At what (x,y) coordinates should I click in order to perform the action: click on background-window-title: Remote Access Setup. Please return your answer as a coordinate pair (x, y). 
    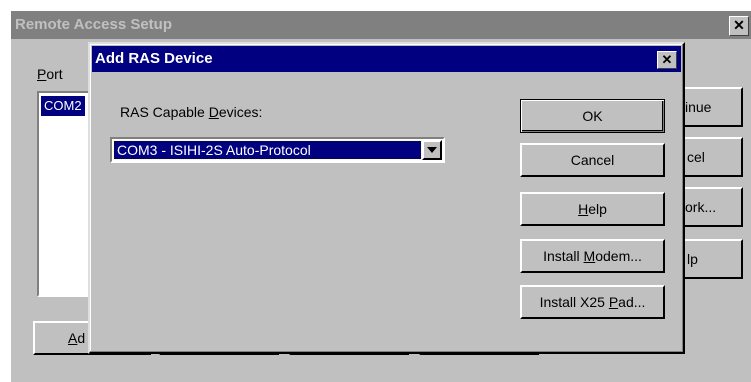
    Looking at the image, I should click on (94, 24).